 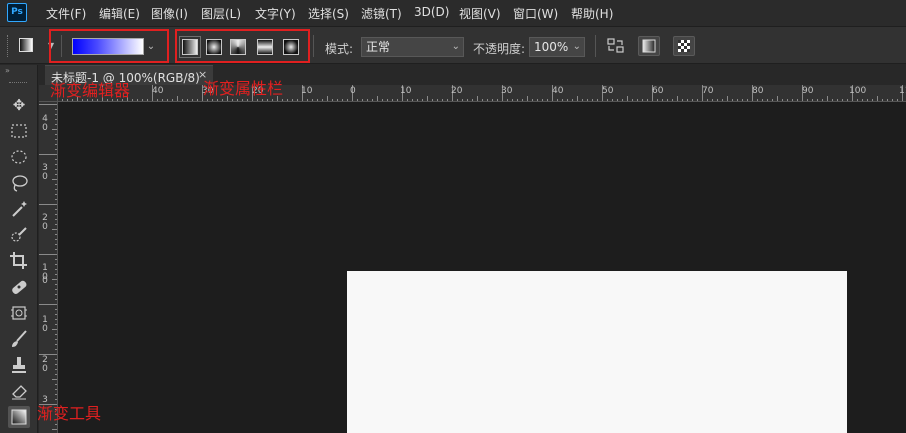 I want to click on menu-file: 文件(F), so click(x=66, y=13).